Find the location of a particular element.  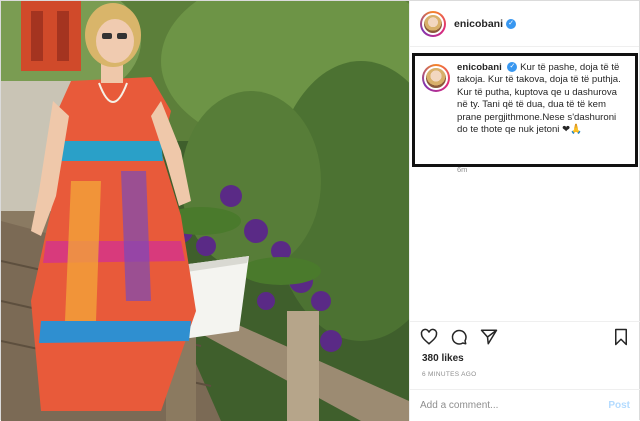

author-avatar is located at coordinates (433, 23).